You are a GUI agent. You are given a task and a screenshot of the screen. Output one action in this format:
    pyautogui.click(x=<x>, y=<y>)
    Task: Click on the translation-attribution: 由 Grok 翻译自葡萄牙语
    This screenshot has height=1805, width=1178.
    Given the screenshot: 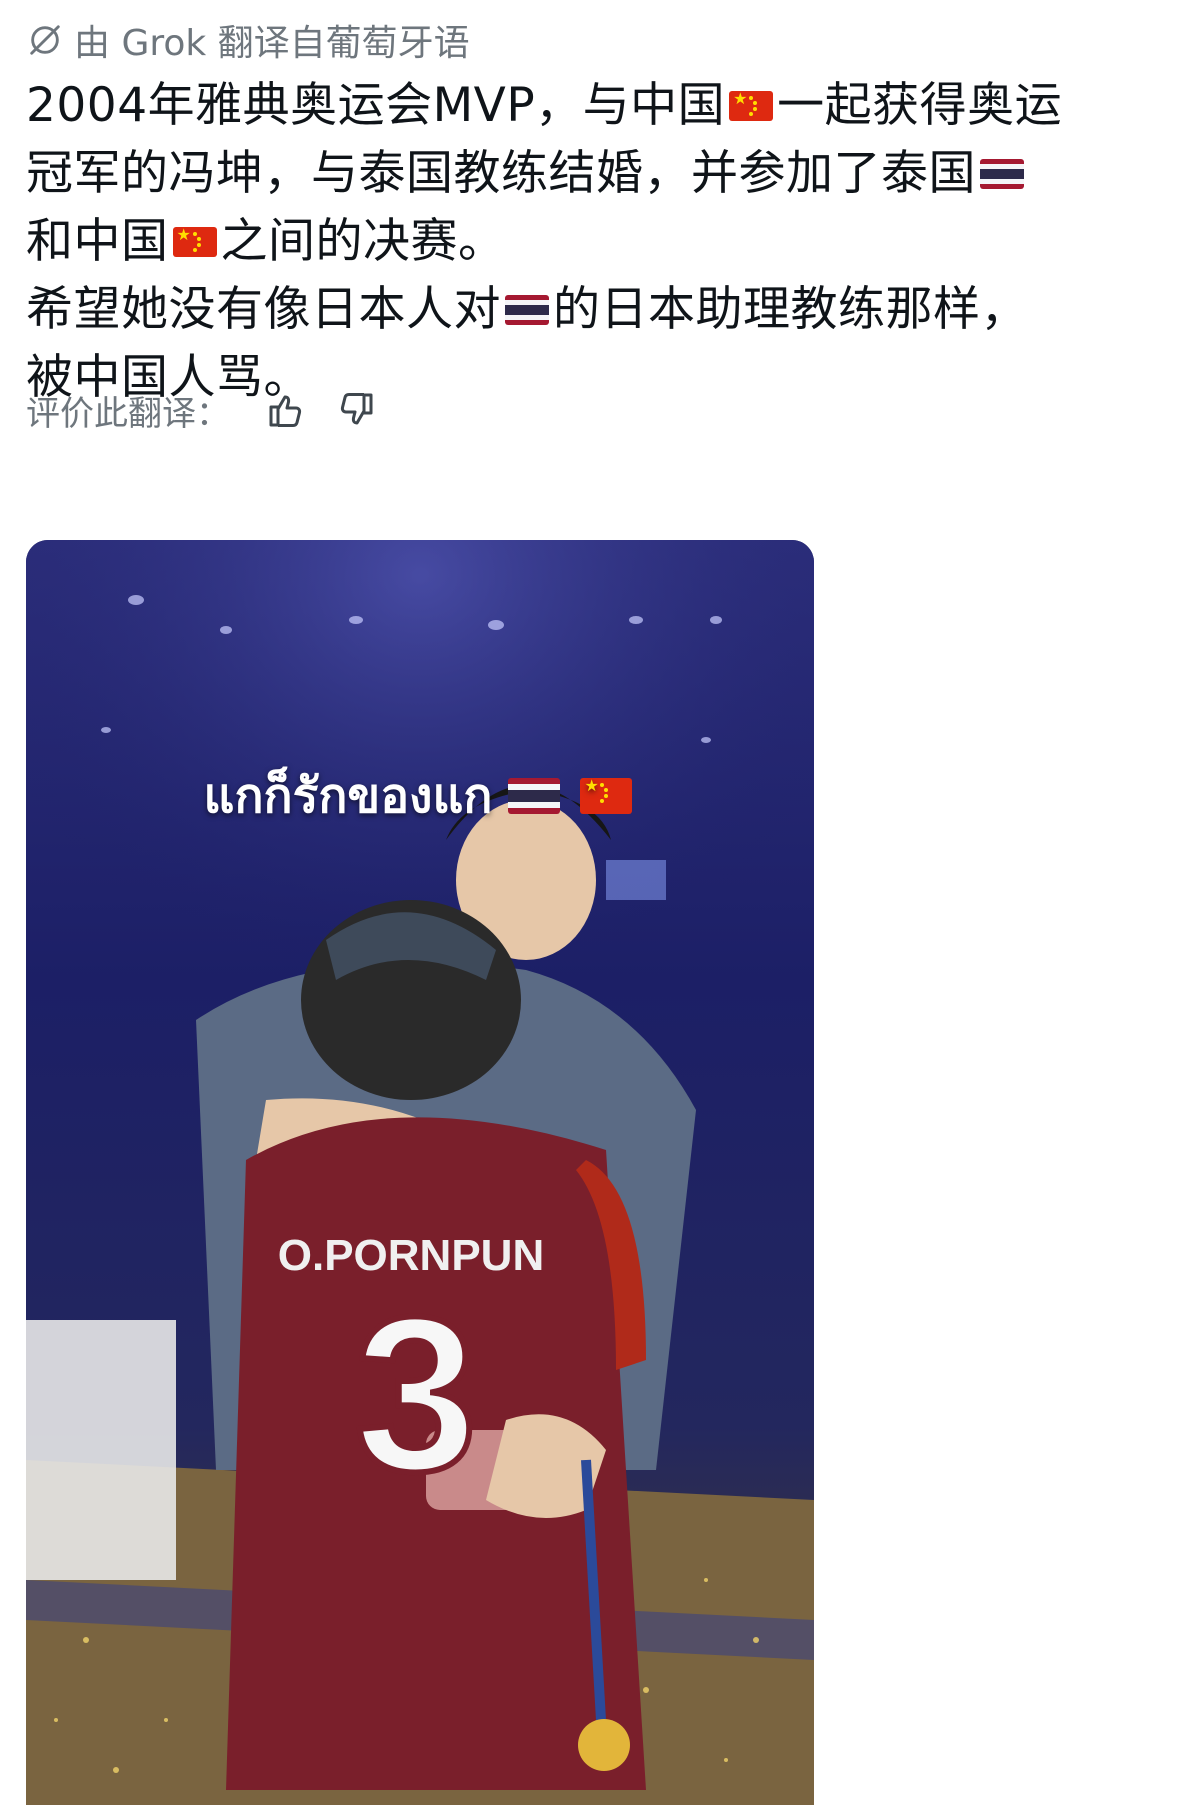 What is the action you would take?
    pyautogui.click(x=248, y=40)
    